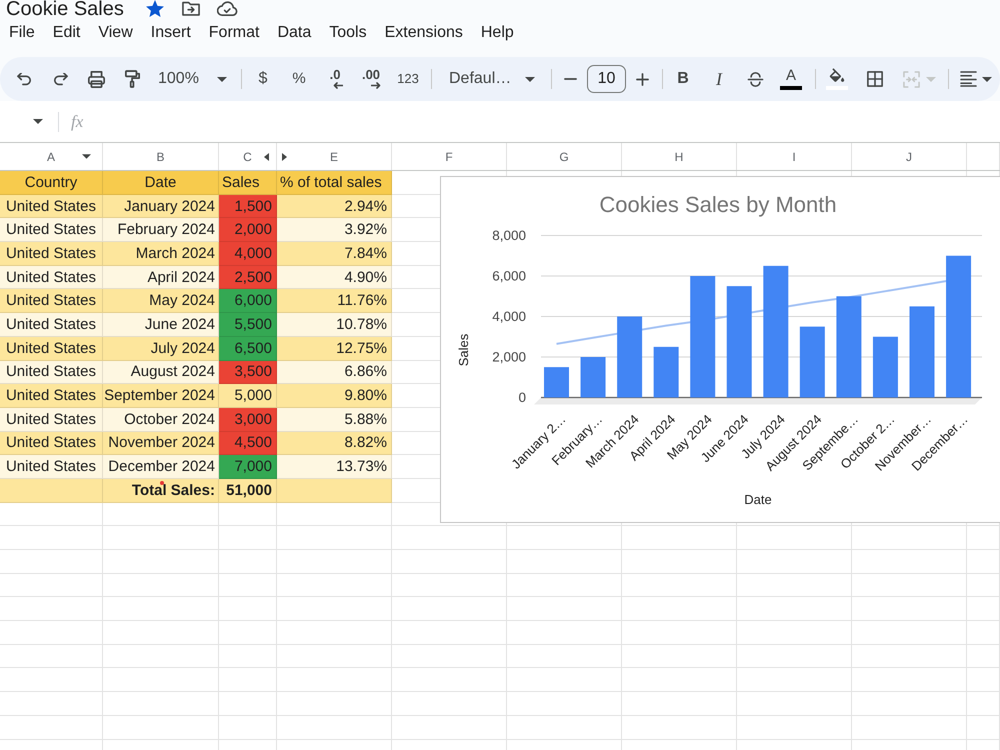 This screenshot has width=1000, height=750. Describe the element at coordinates (564, 156) in the screenshot. I see `column-header: G` at that location.